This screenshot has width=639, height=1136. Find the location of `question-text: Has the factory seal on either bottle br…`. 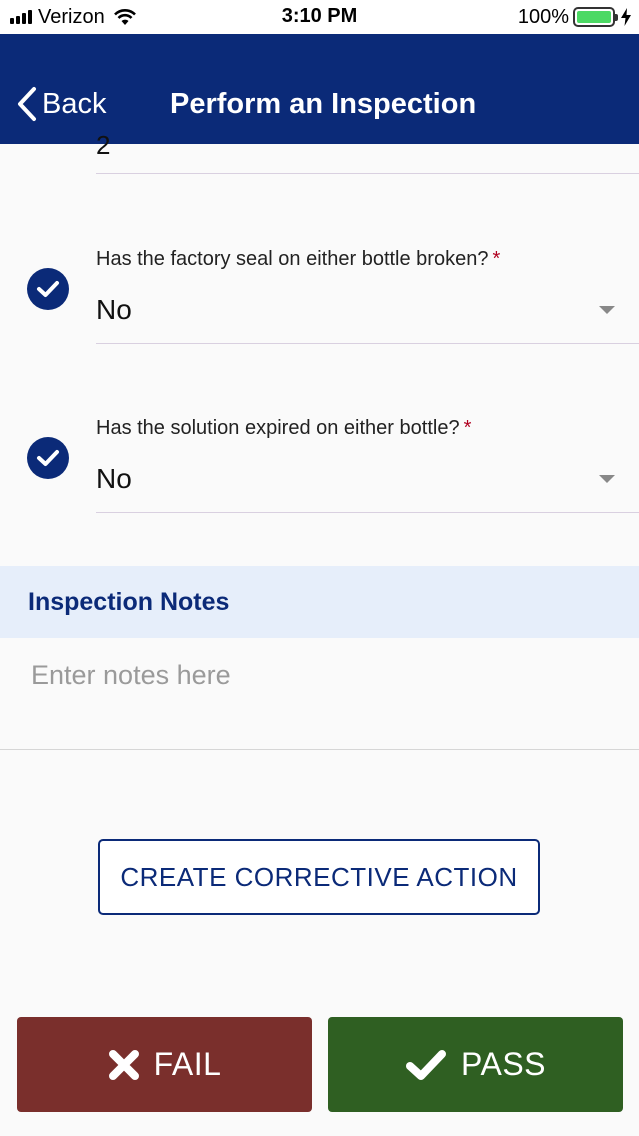

question-text: Has the factory seal on either bottle br… is located at coordinates (292, 259).